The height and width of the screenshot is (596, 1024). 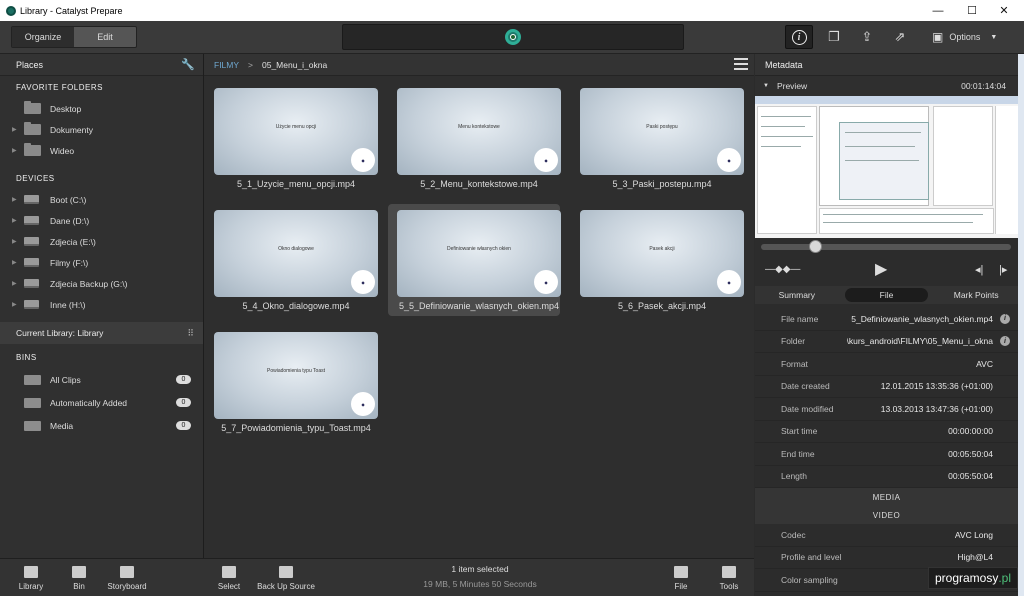 I want to click on clip-item: Pasek akcji ◆ 5_6_Pasek_akcji.mp4, so click(x=657, y=260).